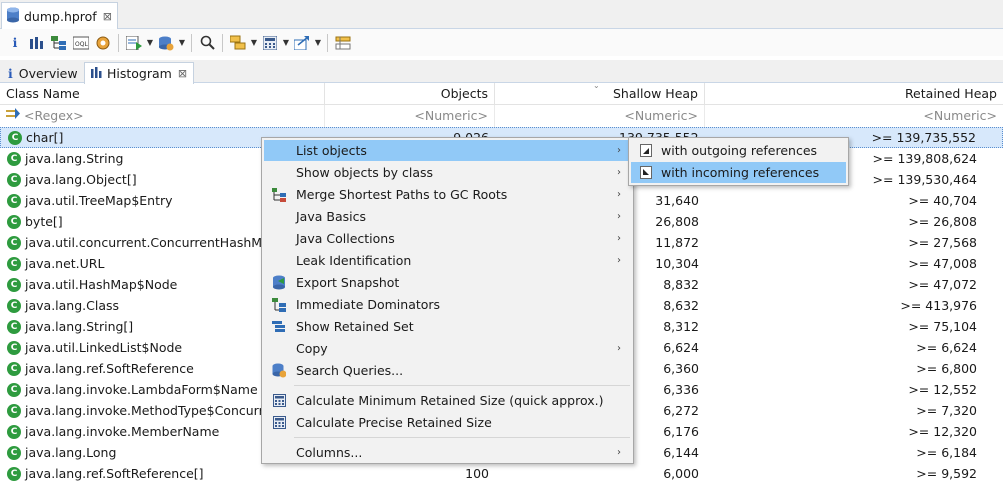 The height and width of the screenshot is (484, 1003). Describe the element at coordinates (279, 400) in the screenshot. I see `calculator-icon` at that location.